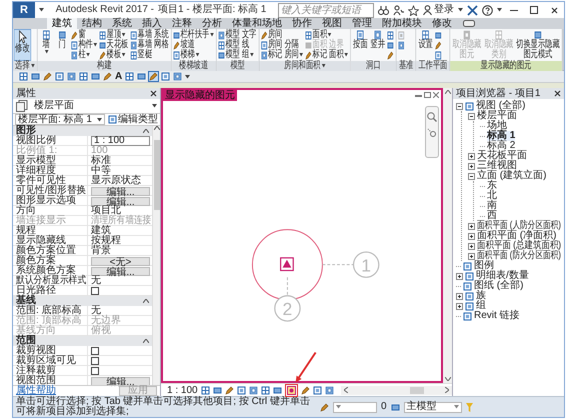  Describe the element at coordinates (497, 116) in the screenshot. I see `tree-item: 楼层平面` at that location.